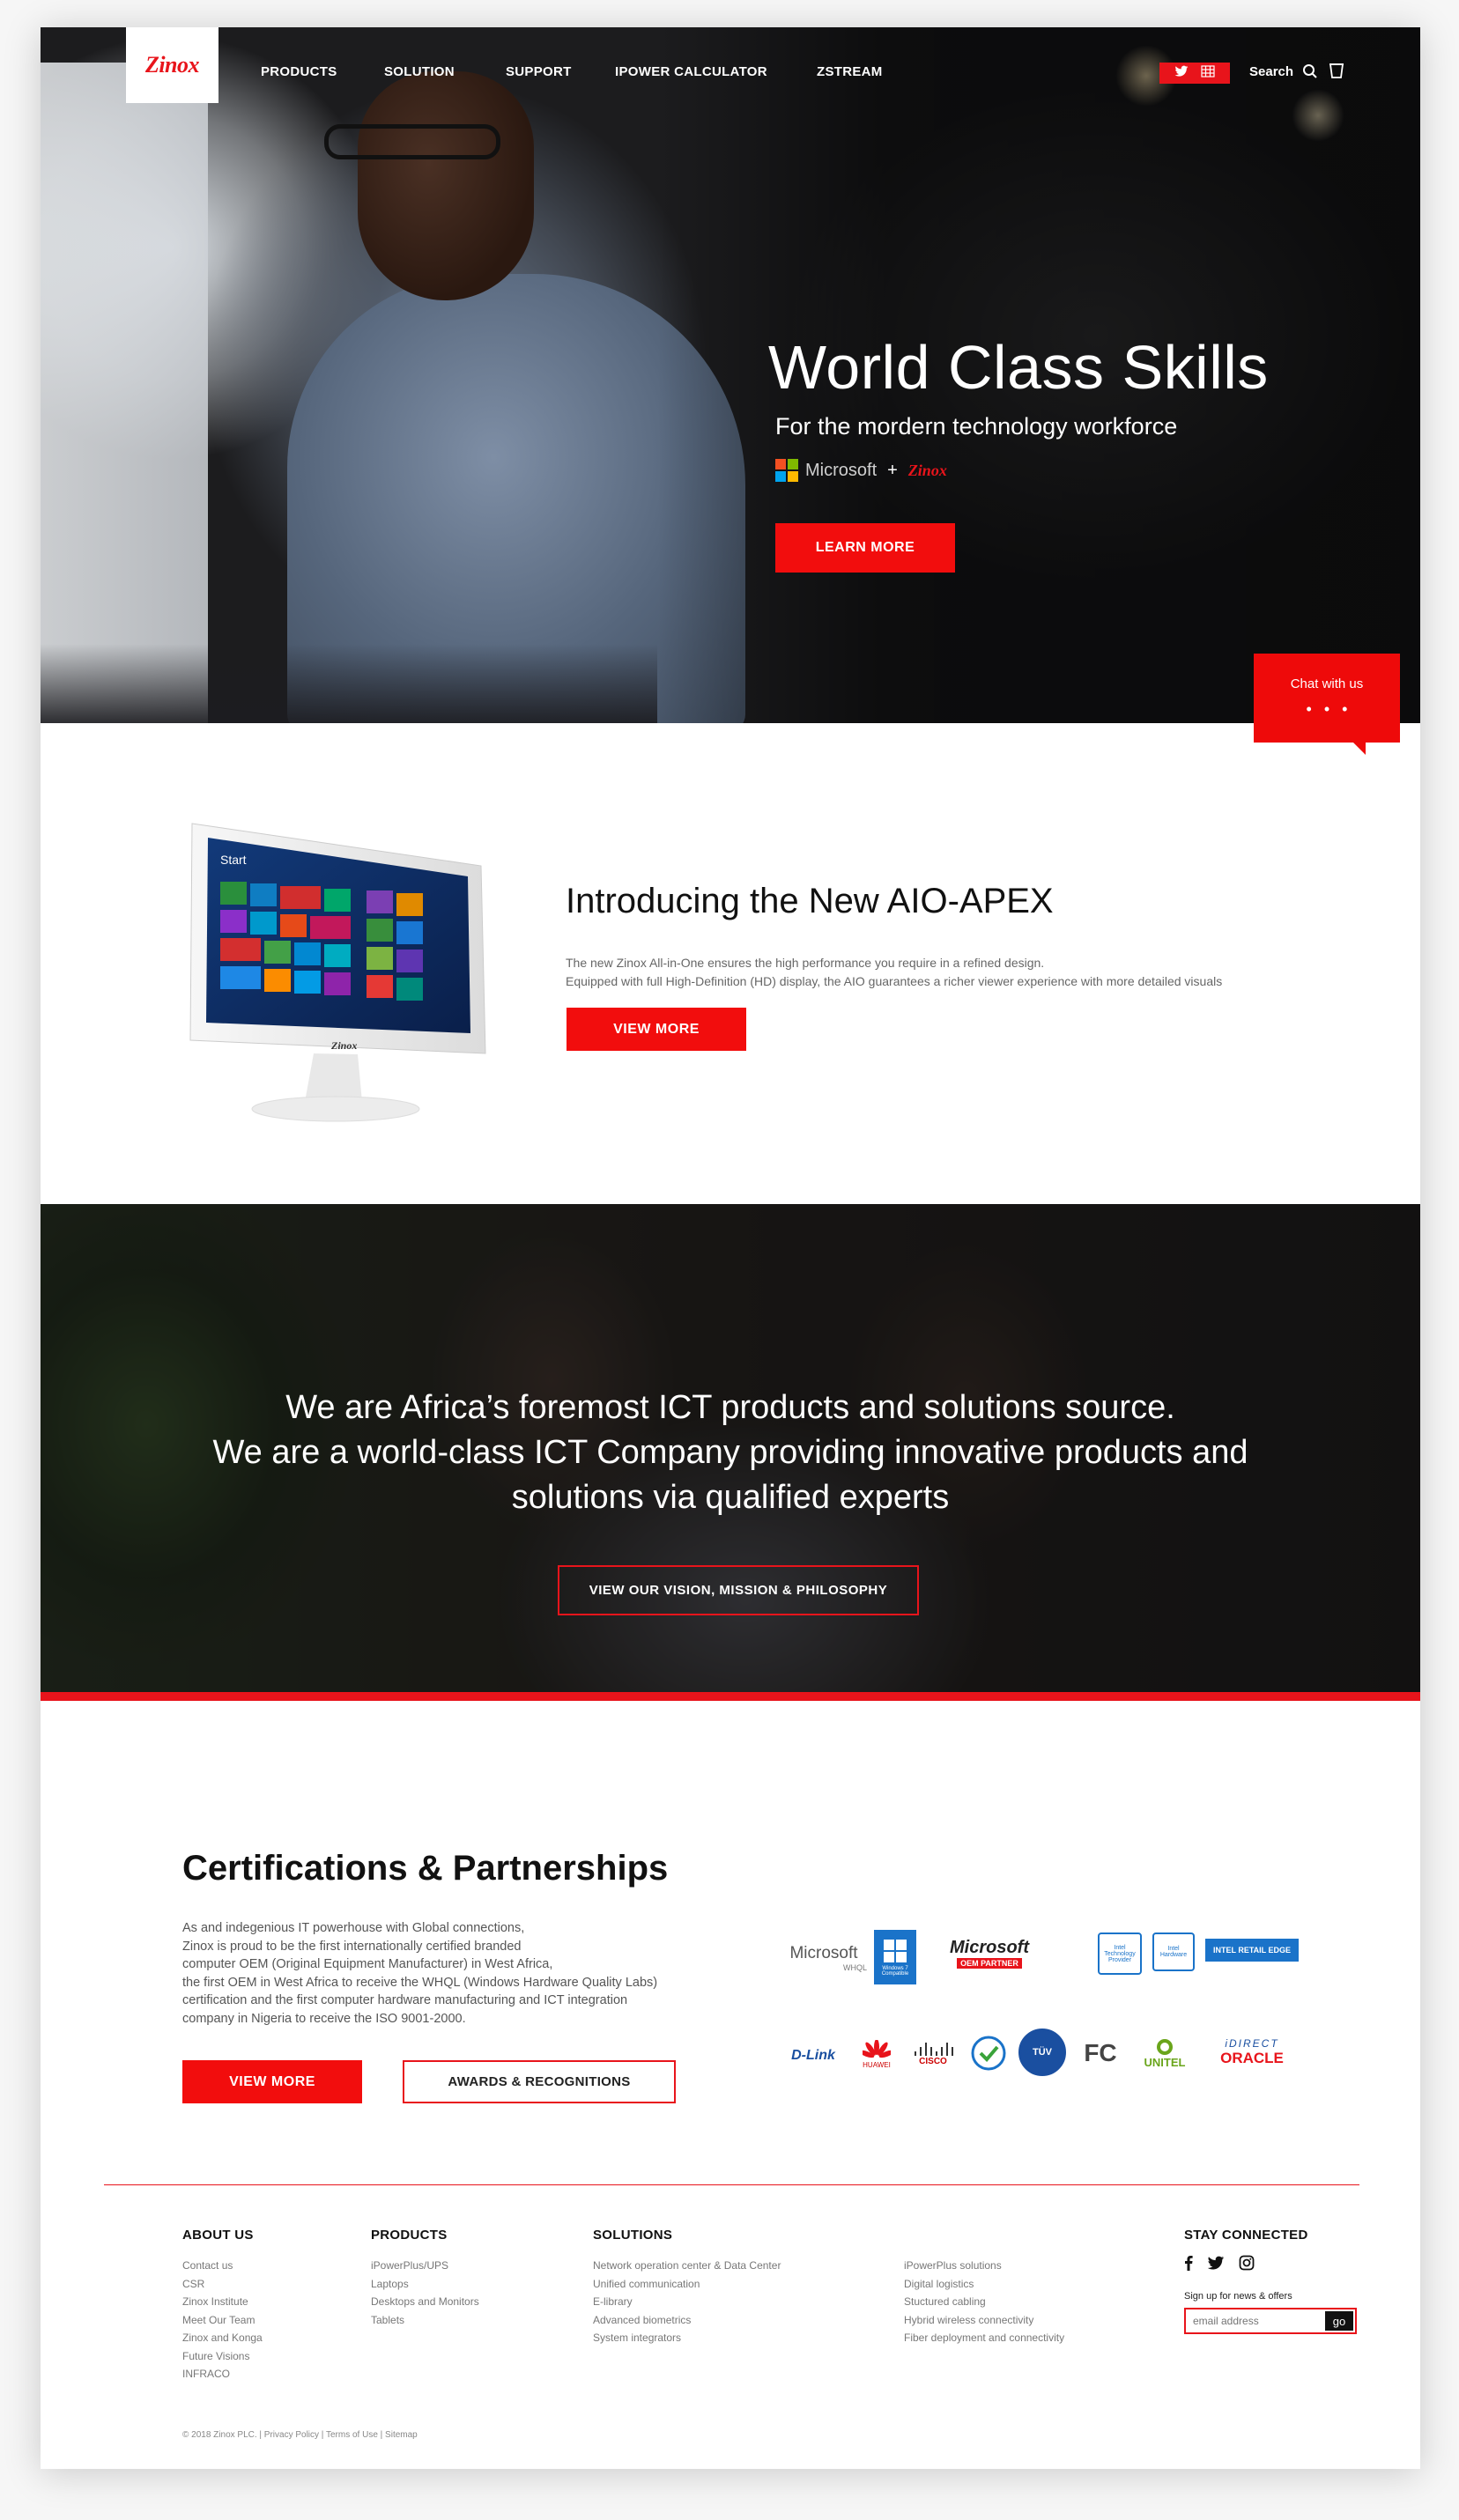 The height and width of the screenshot is (2520, 1459). What do you see at coordinates (687, 2338) in the screenshot?
I see `footer-link: System integrators` at bounding box center [687, 2338].